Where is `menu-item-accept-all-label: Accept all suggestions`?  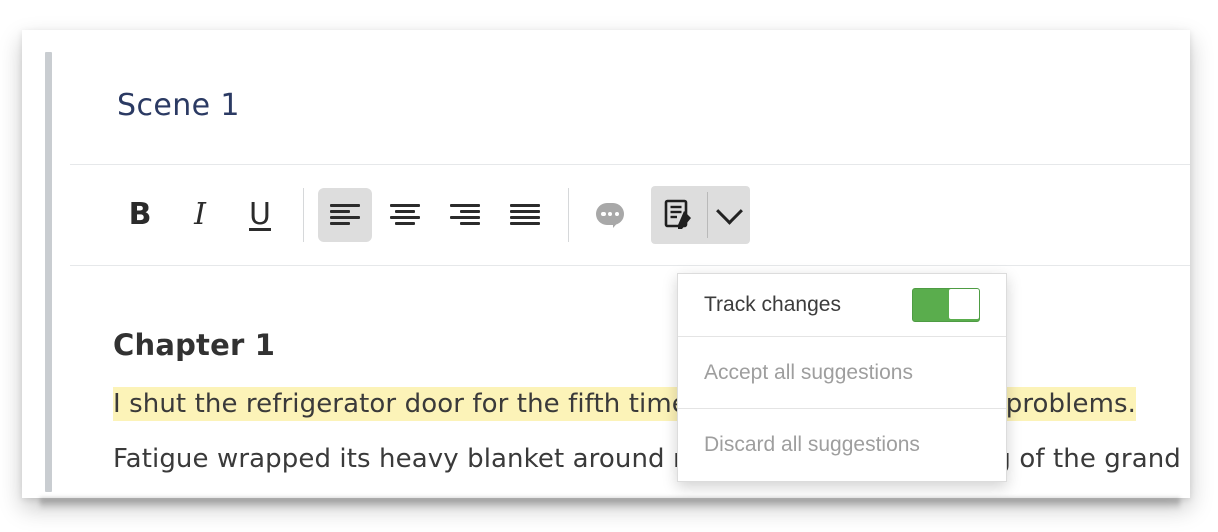
menu-item-accept-all-label: Accept all suggestions is located at coordinates (808, 372).